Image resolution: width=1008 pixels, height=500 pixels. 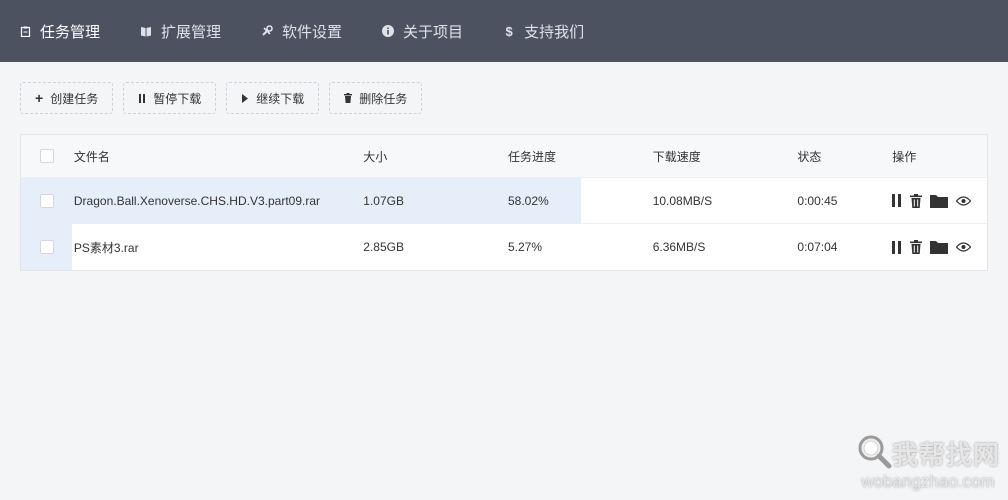 What do you see at coordinates (177, 98) in the screenshot?
I see `pause-download-label: 暂停下载` at bounding box center [177, 98].